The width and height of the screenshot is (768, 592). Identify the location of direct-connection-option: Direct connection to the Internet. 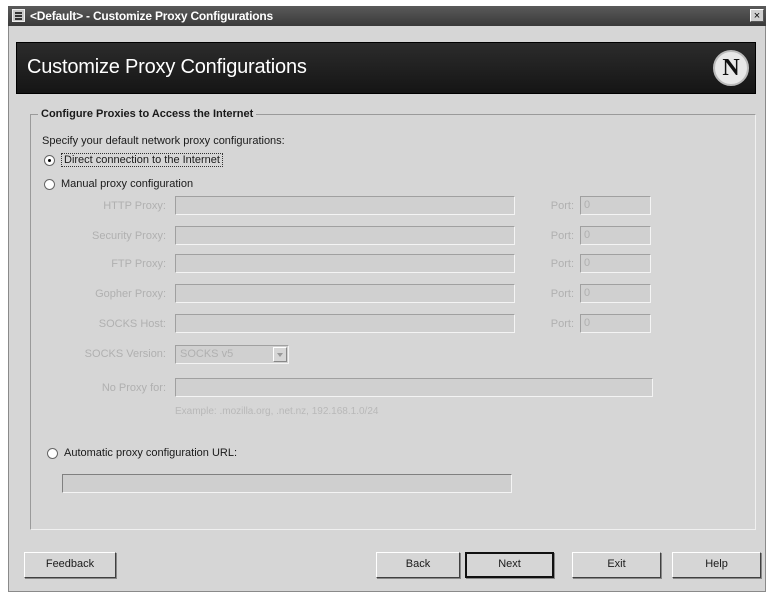
(133, 160).